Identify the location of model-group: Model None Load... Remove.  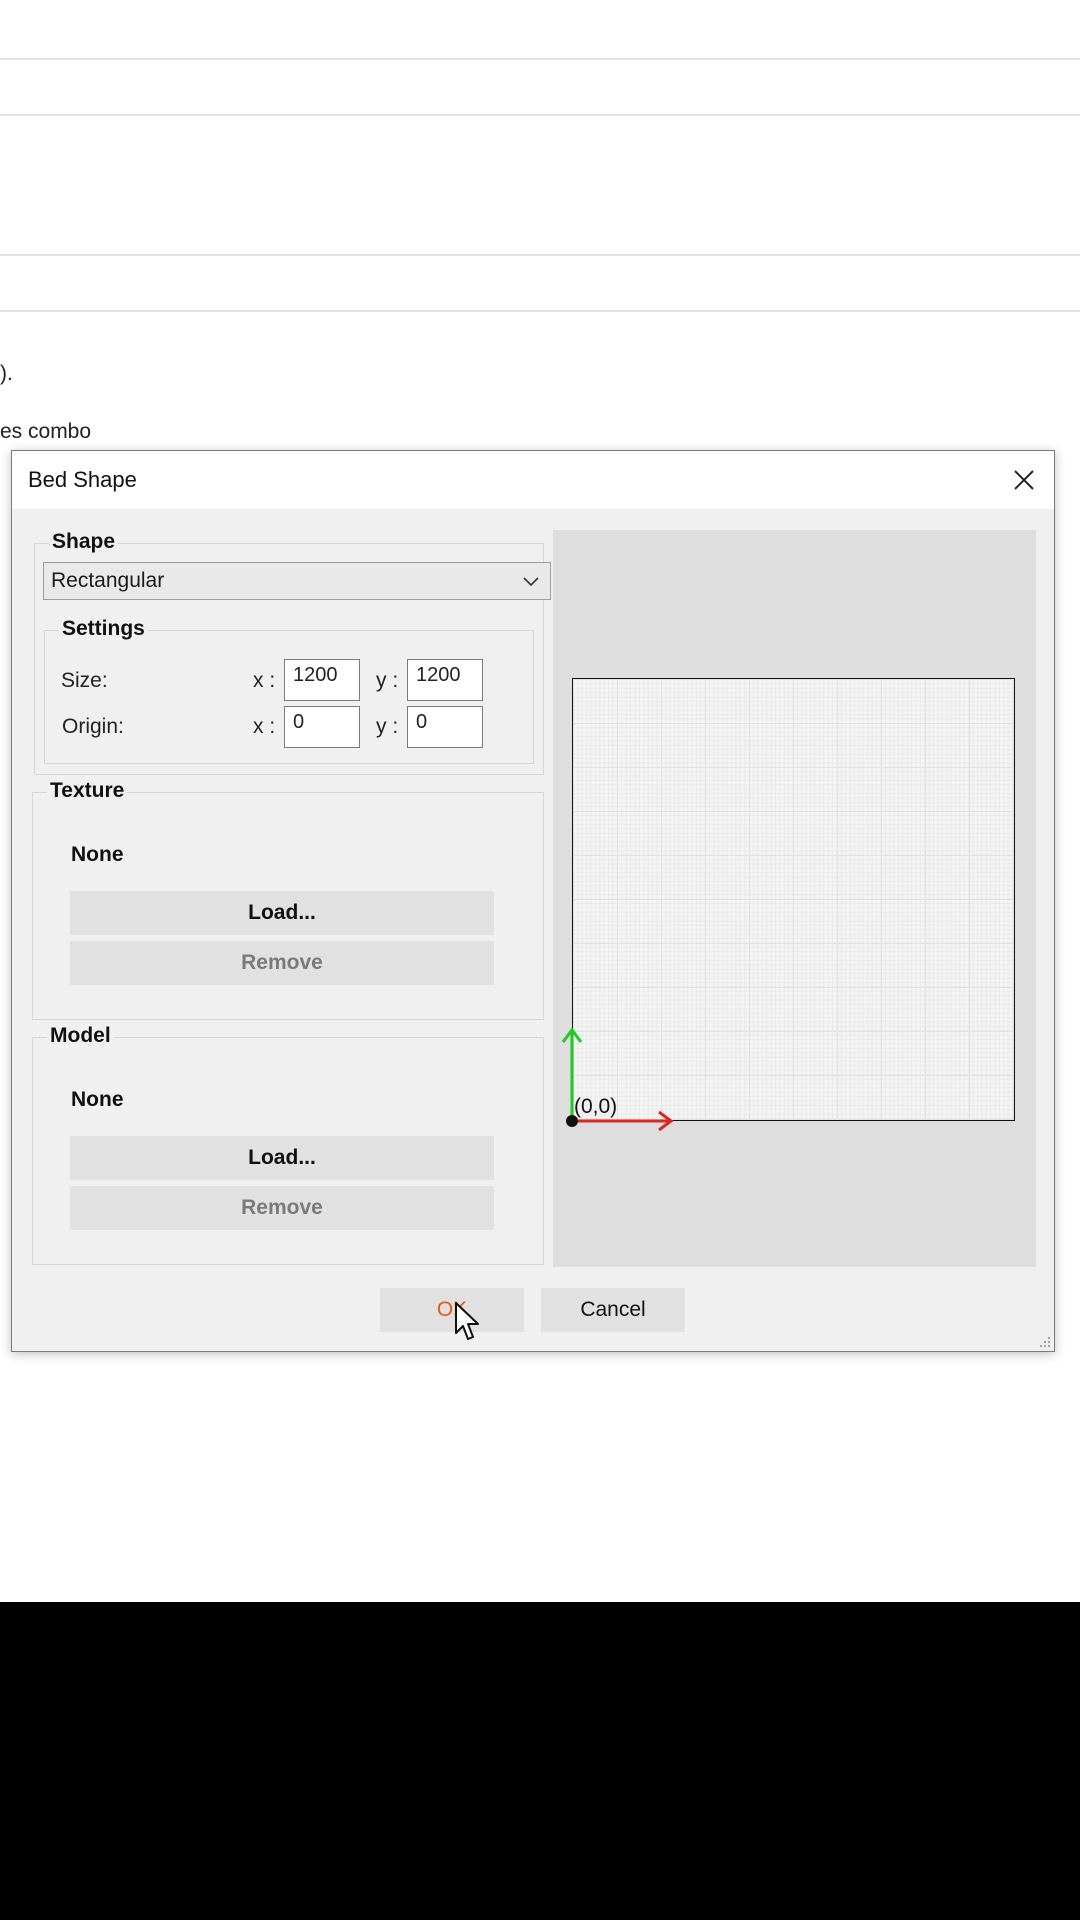
(288, 1144).